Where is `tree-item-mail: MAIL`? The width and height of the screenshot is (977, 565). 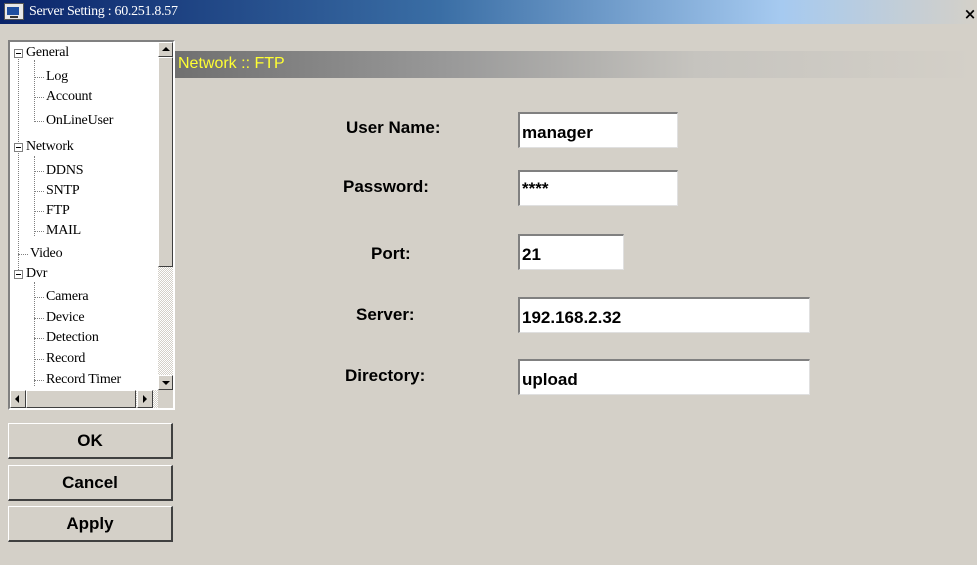 tree-item-mail: MAIL is located at coordinates (63, 231).